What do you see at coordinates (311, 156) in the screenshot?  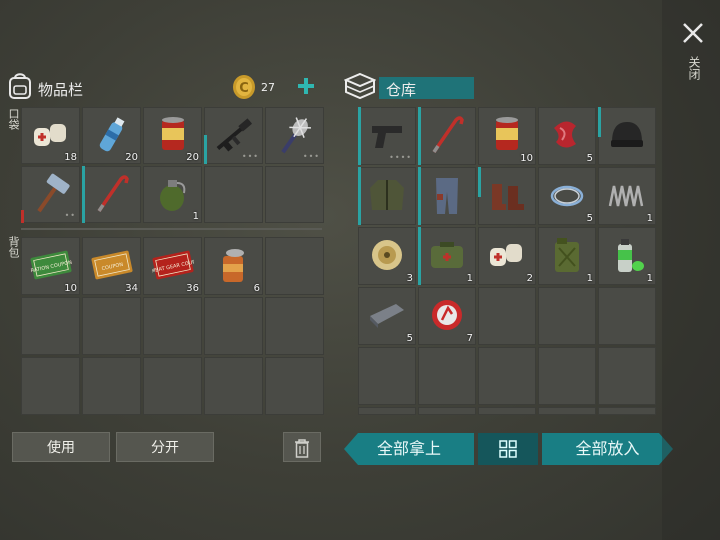 I see `durability-dots: •••` at bounding box center [311, 156].